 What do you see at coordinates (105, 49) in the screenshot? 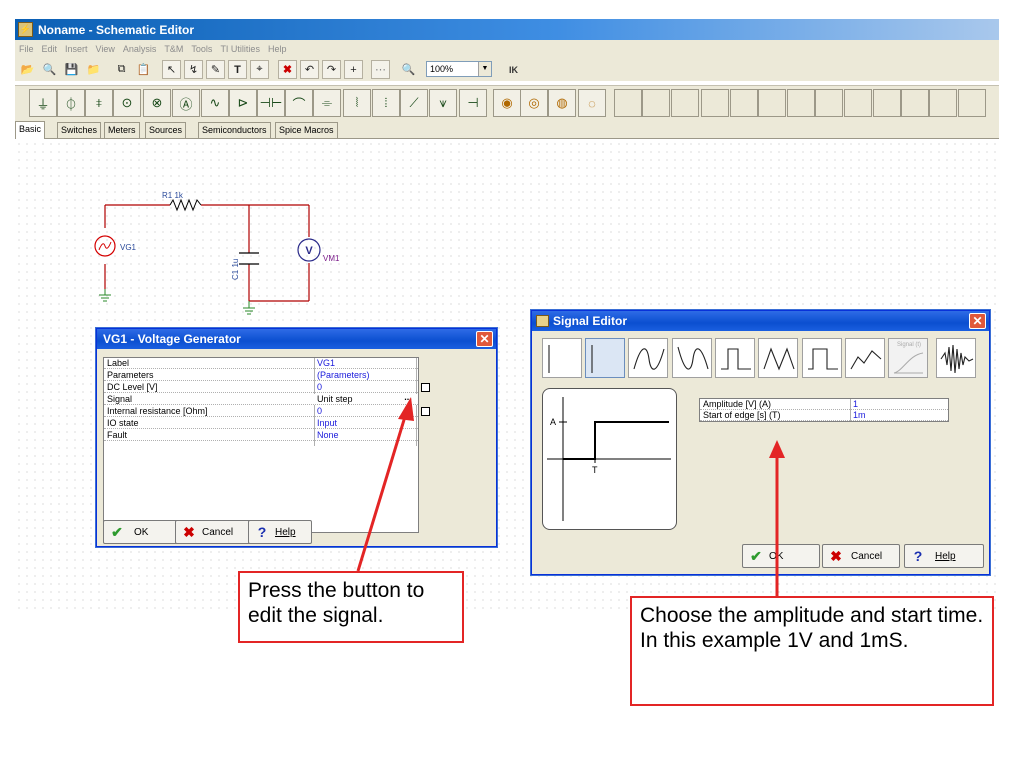
I see `menu-item: View` at bounding box center [105, 49].